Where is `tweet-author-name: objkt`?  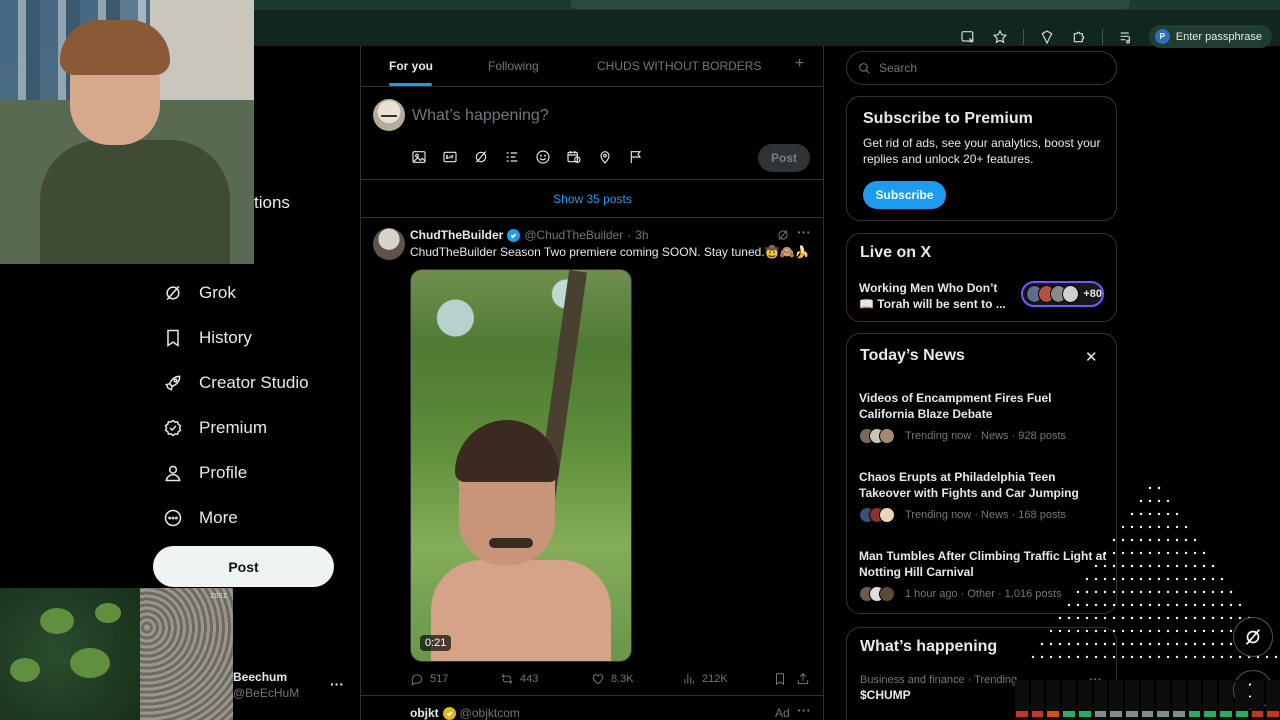
tweet-author-name: objkt is located at coordinates (424, 713).